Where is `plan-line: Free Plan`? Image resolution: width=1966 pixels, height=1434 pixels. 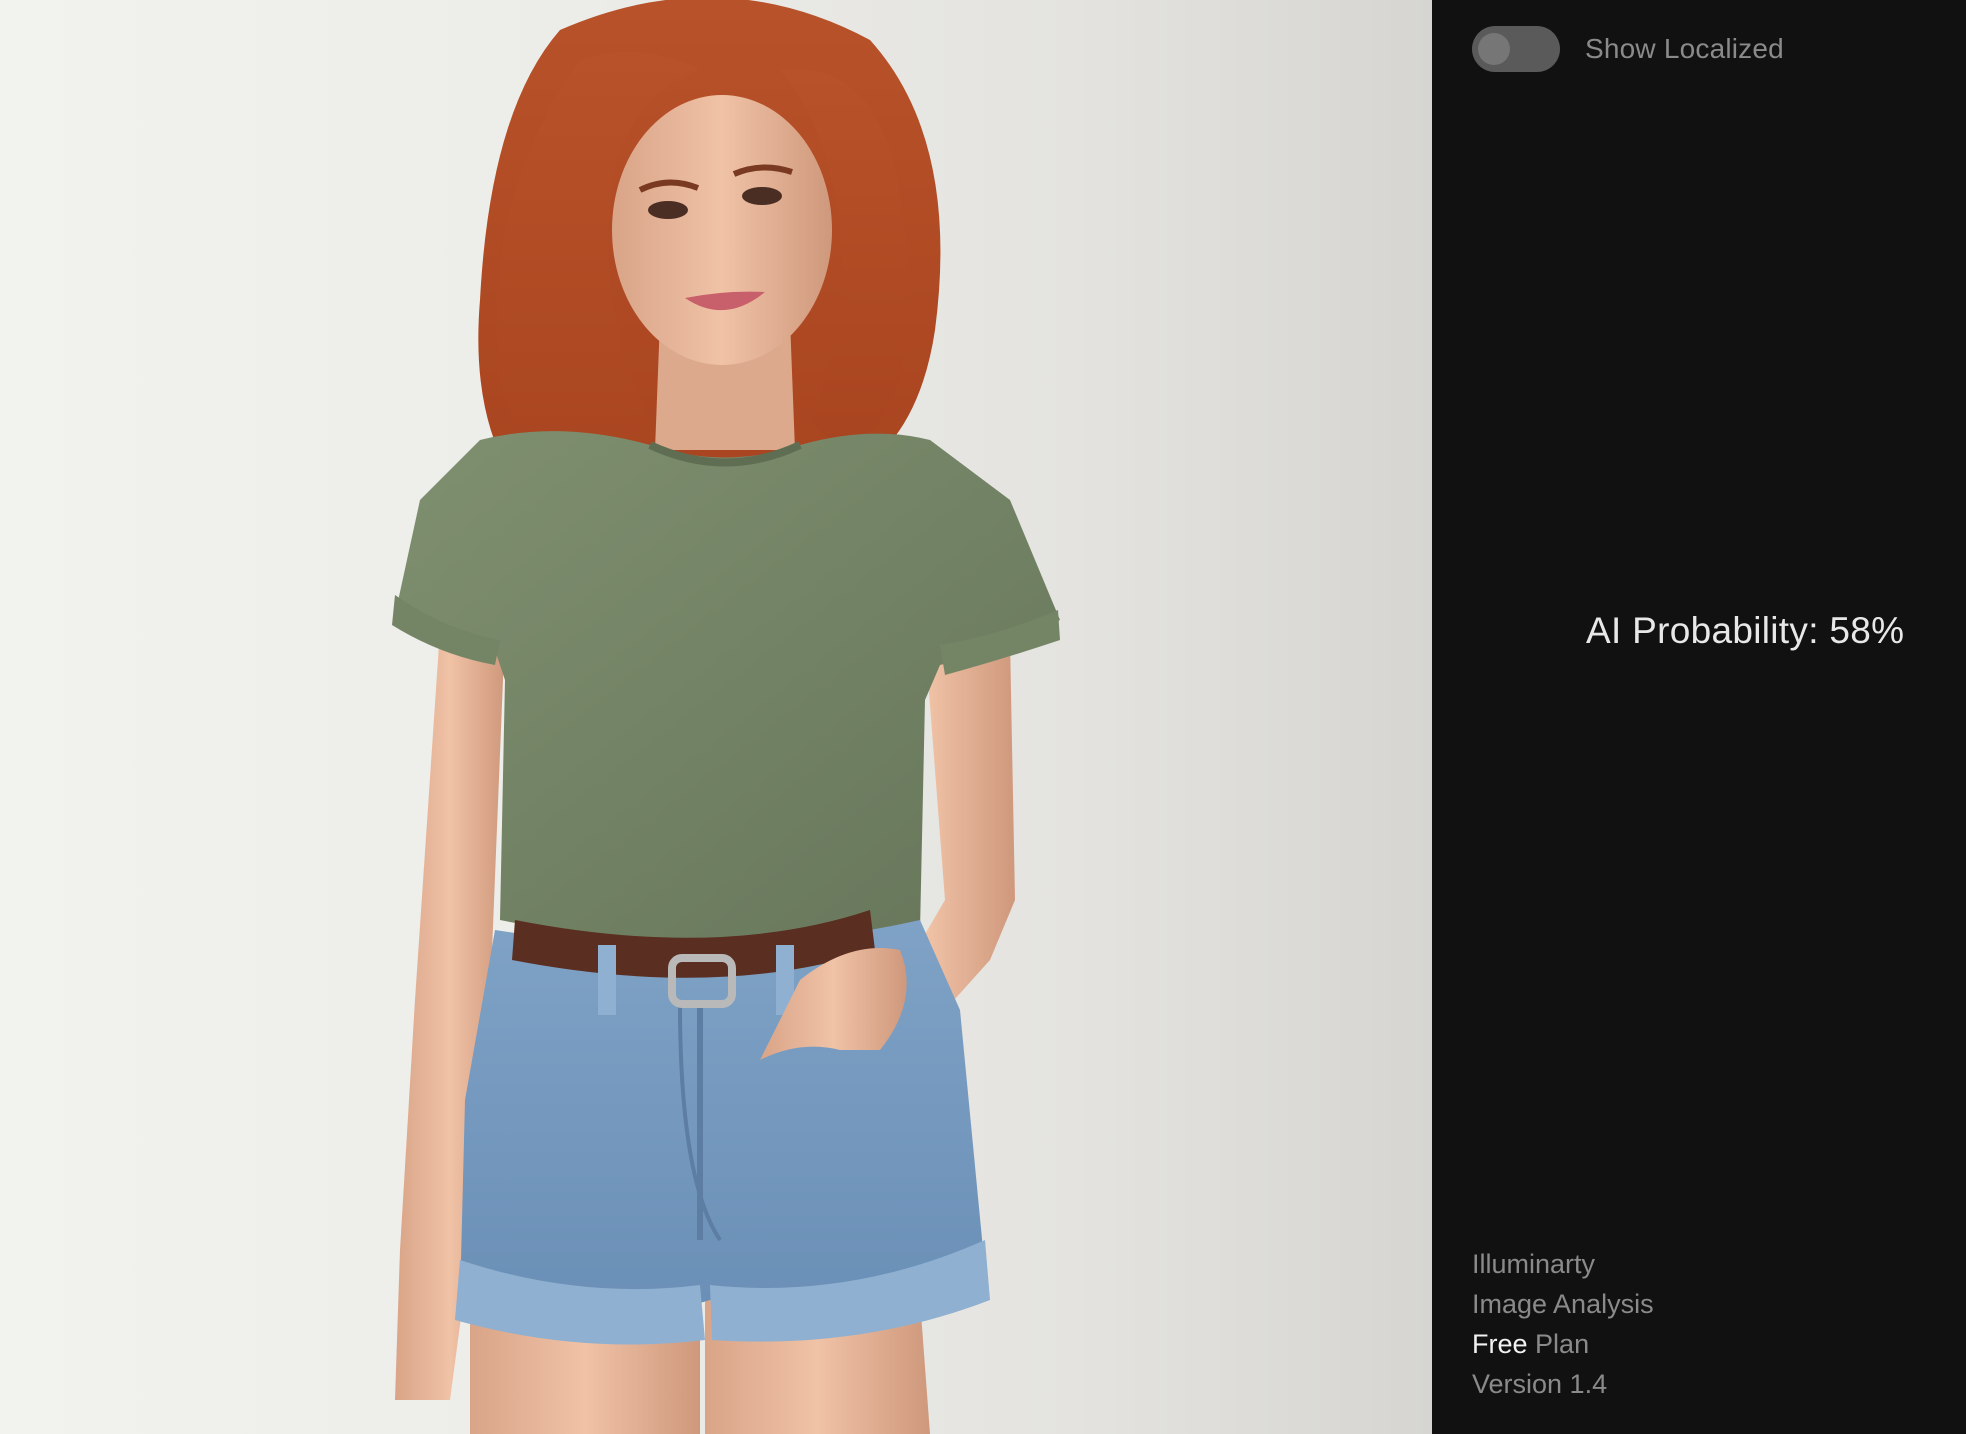
plan-line: Free Plan is located at coordinates (1563, 1344).